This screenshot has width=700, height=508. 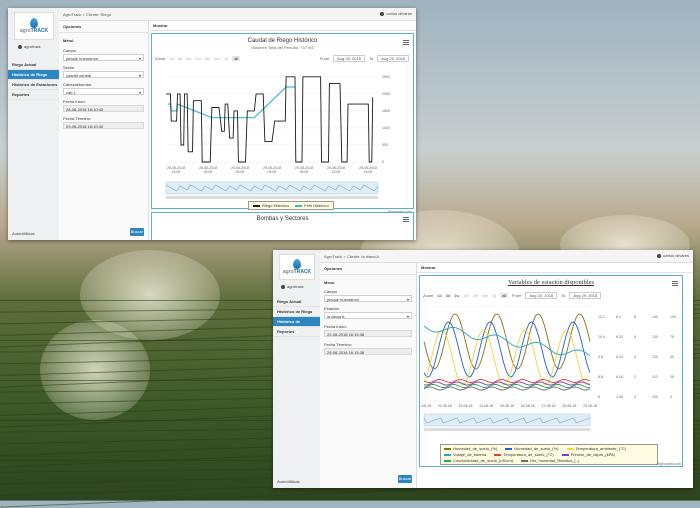 What do you see at coordinates (635, 317) in the screenshot?
I see `y-tick-label: 8` at bounding box center [635, 317].